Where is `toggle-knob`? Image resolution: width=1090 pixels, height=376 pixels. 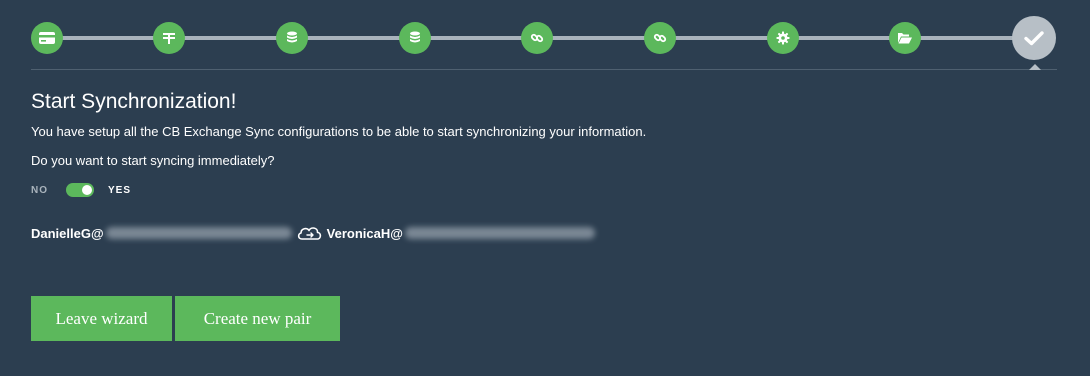
toggle-knob is located at coordinates (87, 190).